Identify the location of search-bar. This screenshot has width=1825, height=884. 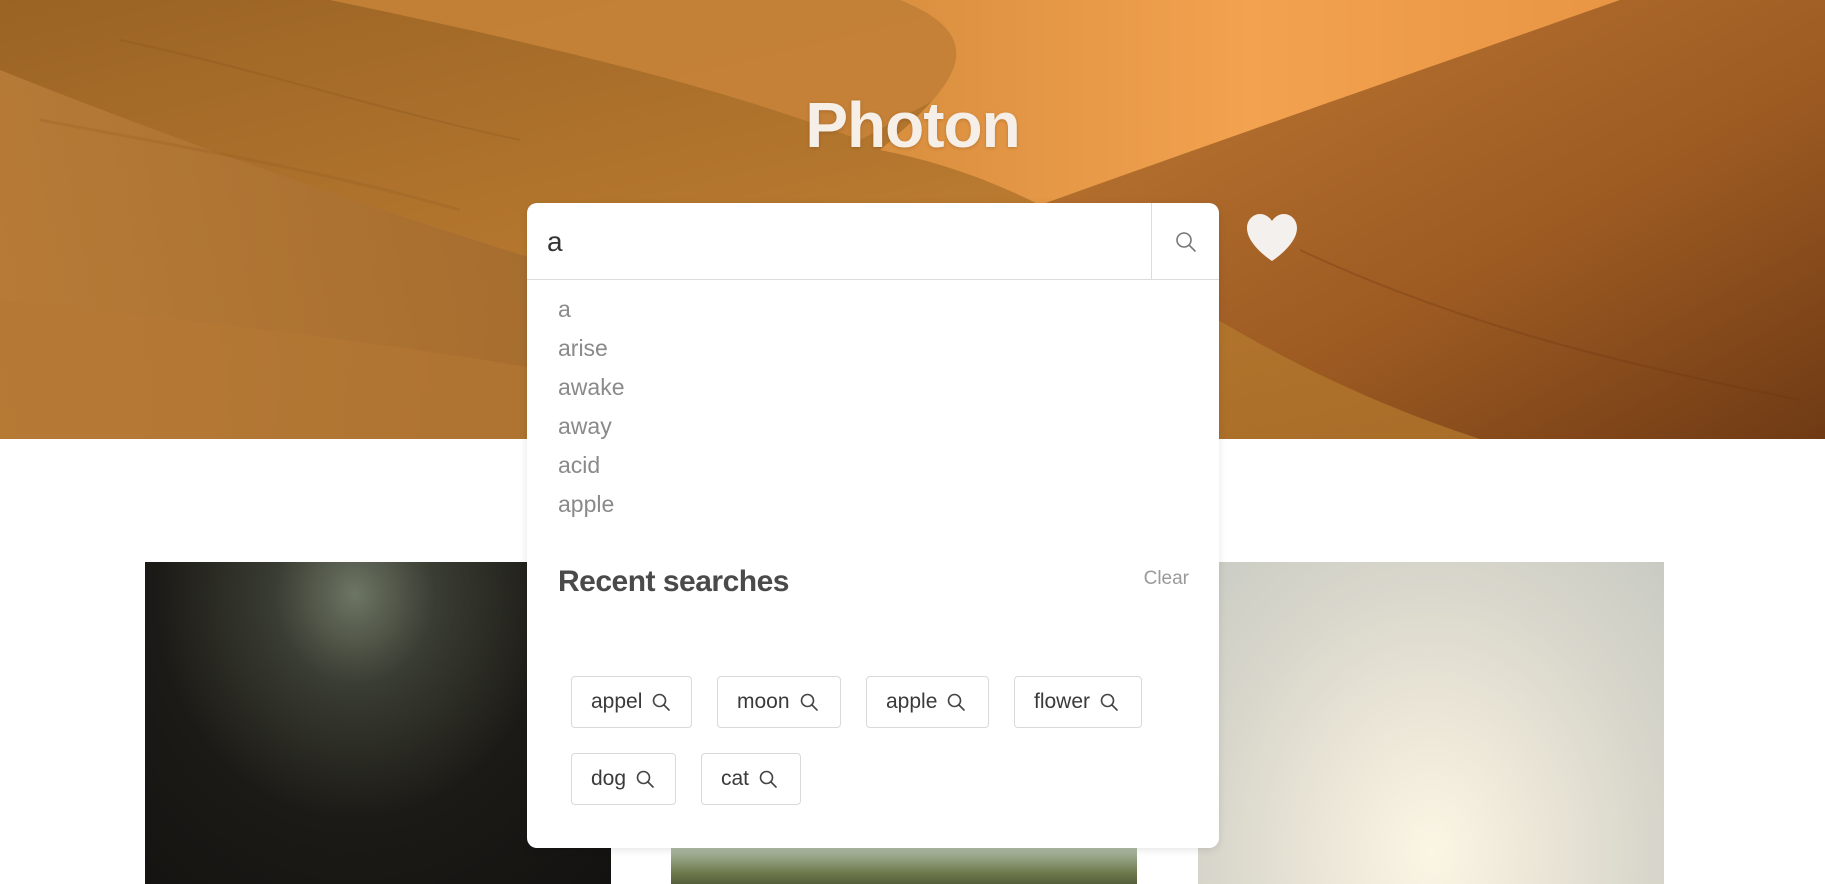
(873, 241).